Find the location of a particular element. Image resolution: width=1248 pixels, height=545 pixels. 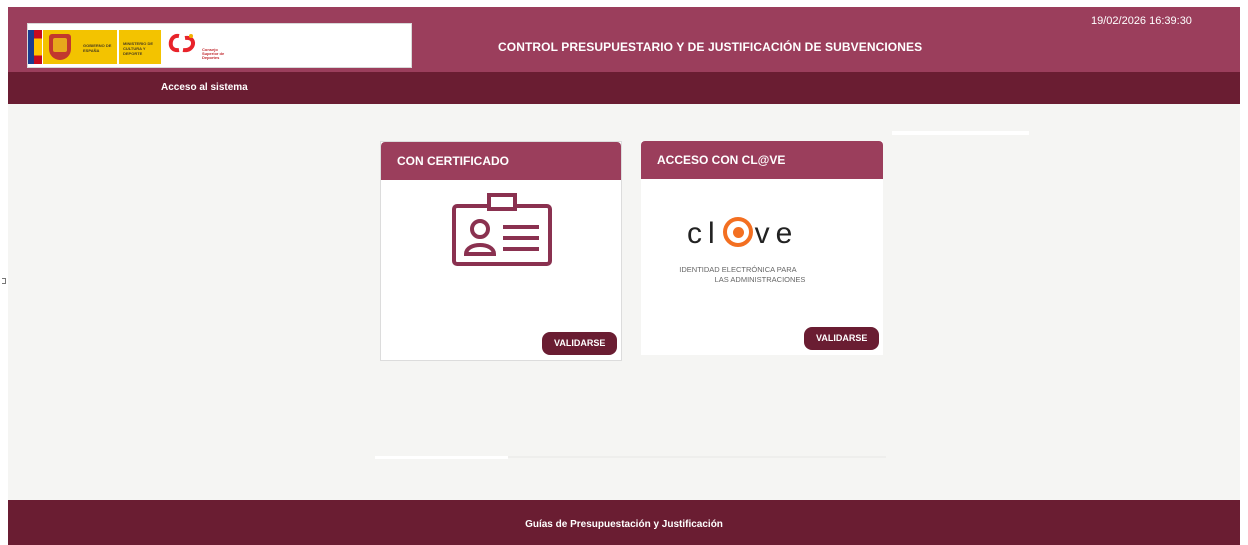

certificate-card: CON CERTIFICADO VALIDARSE is located at coordinates (501, 251).